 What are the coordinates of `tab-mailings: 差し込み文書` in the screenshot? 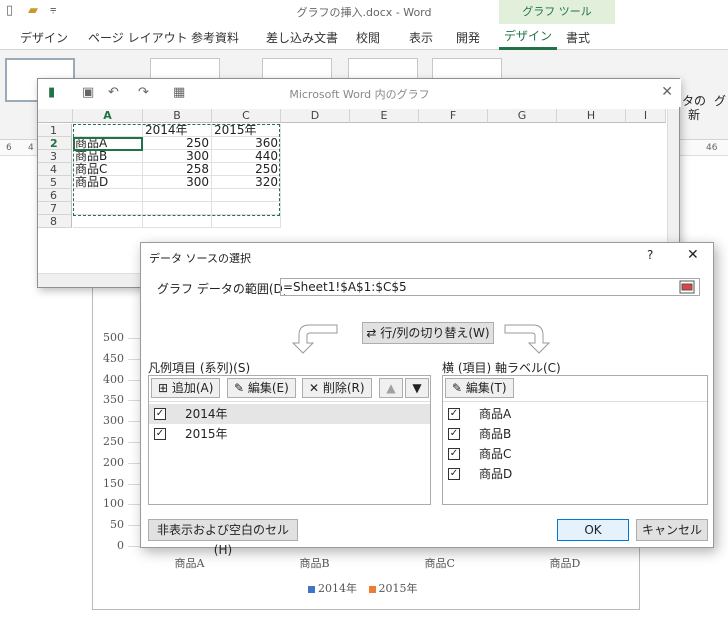 It's located at (302, 37).